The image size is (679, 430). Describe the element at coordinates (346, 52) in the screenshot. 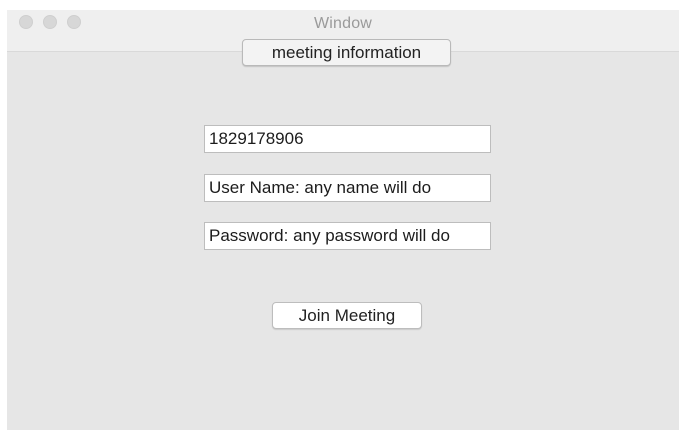

I see `tab-meeting-information: meeting information` at that location.